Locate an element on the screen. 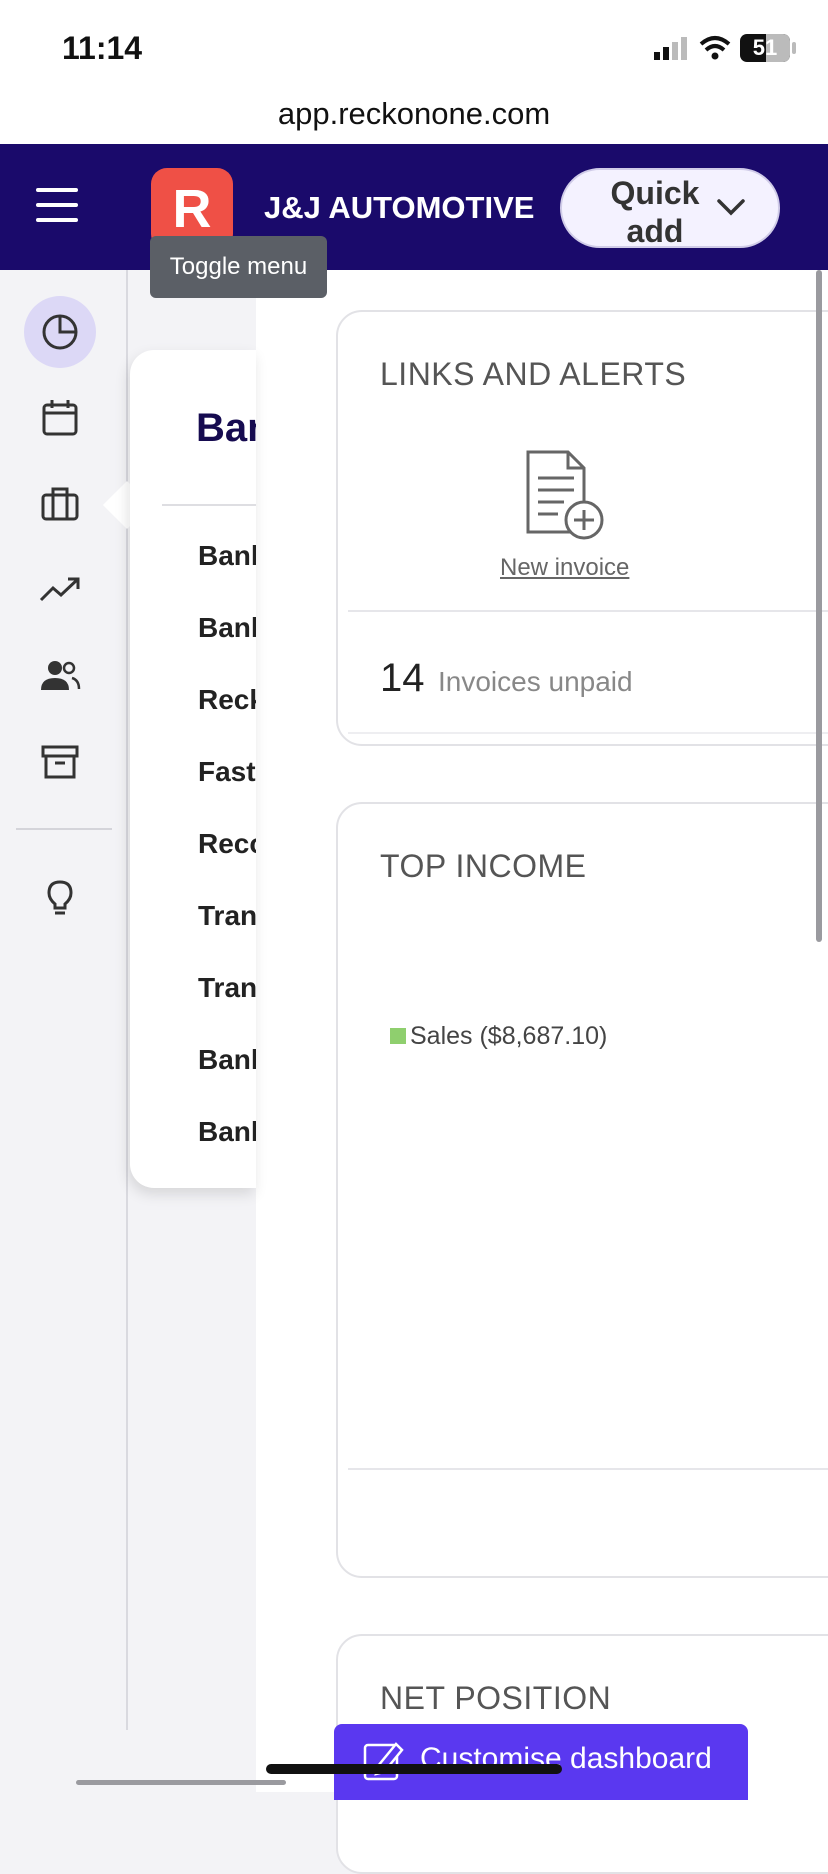  legend-label: Sales ($8,687.10) is located at coordinates (508, 1036).